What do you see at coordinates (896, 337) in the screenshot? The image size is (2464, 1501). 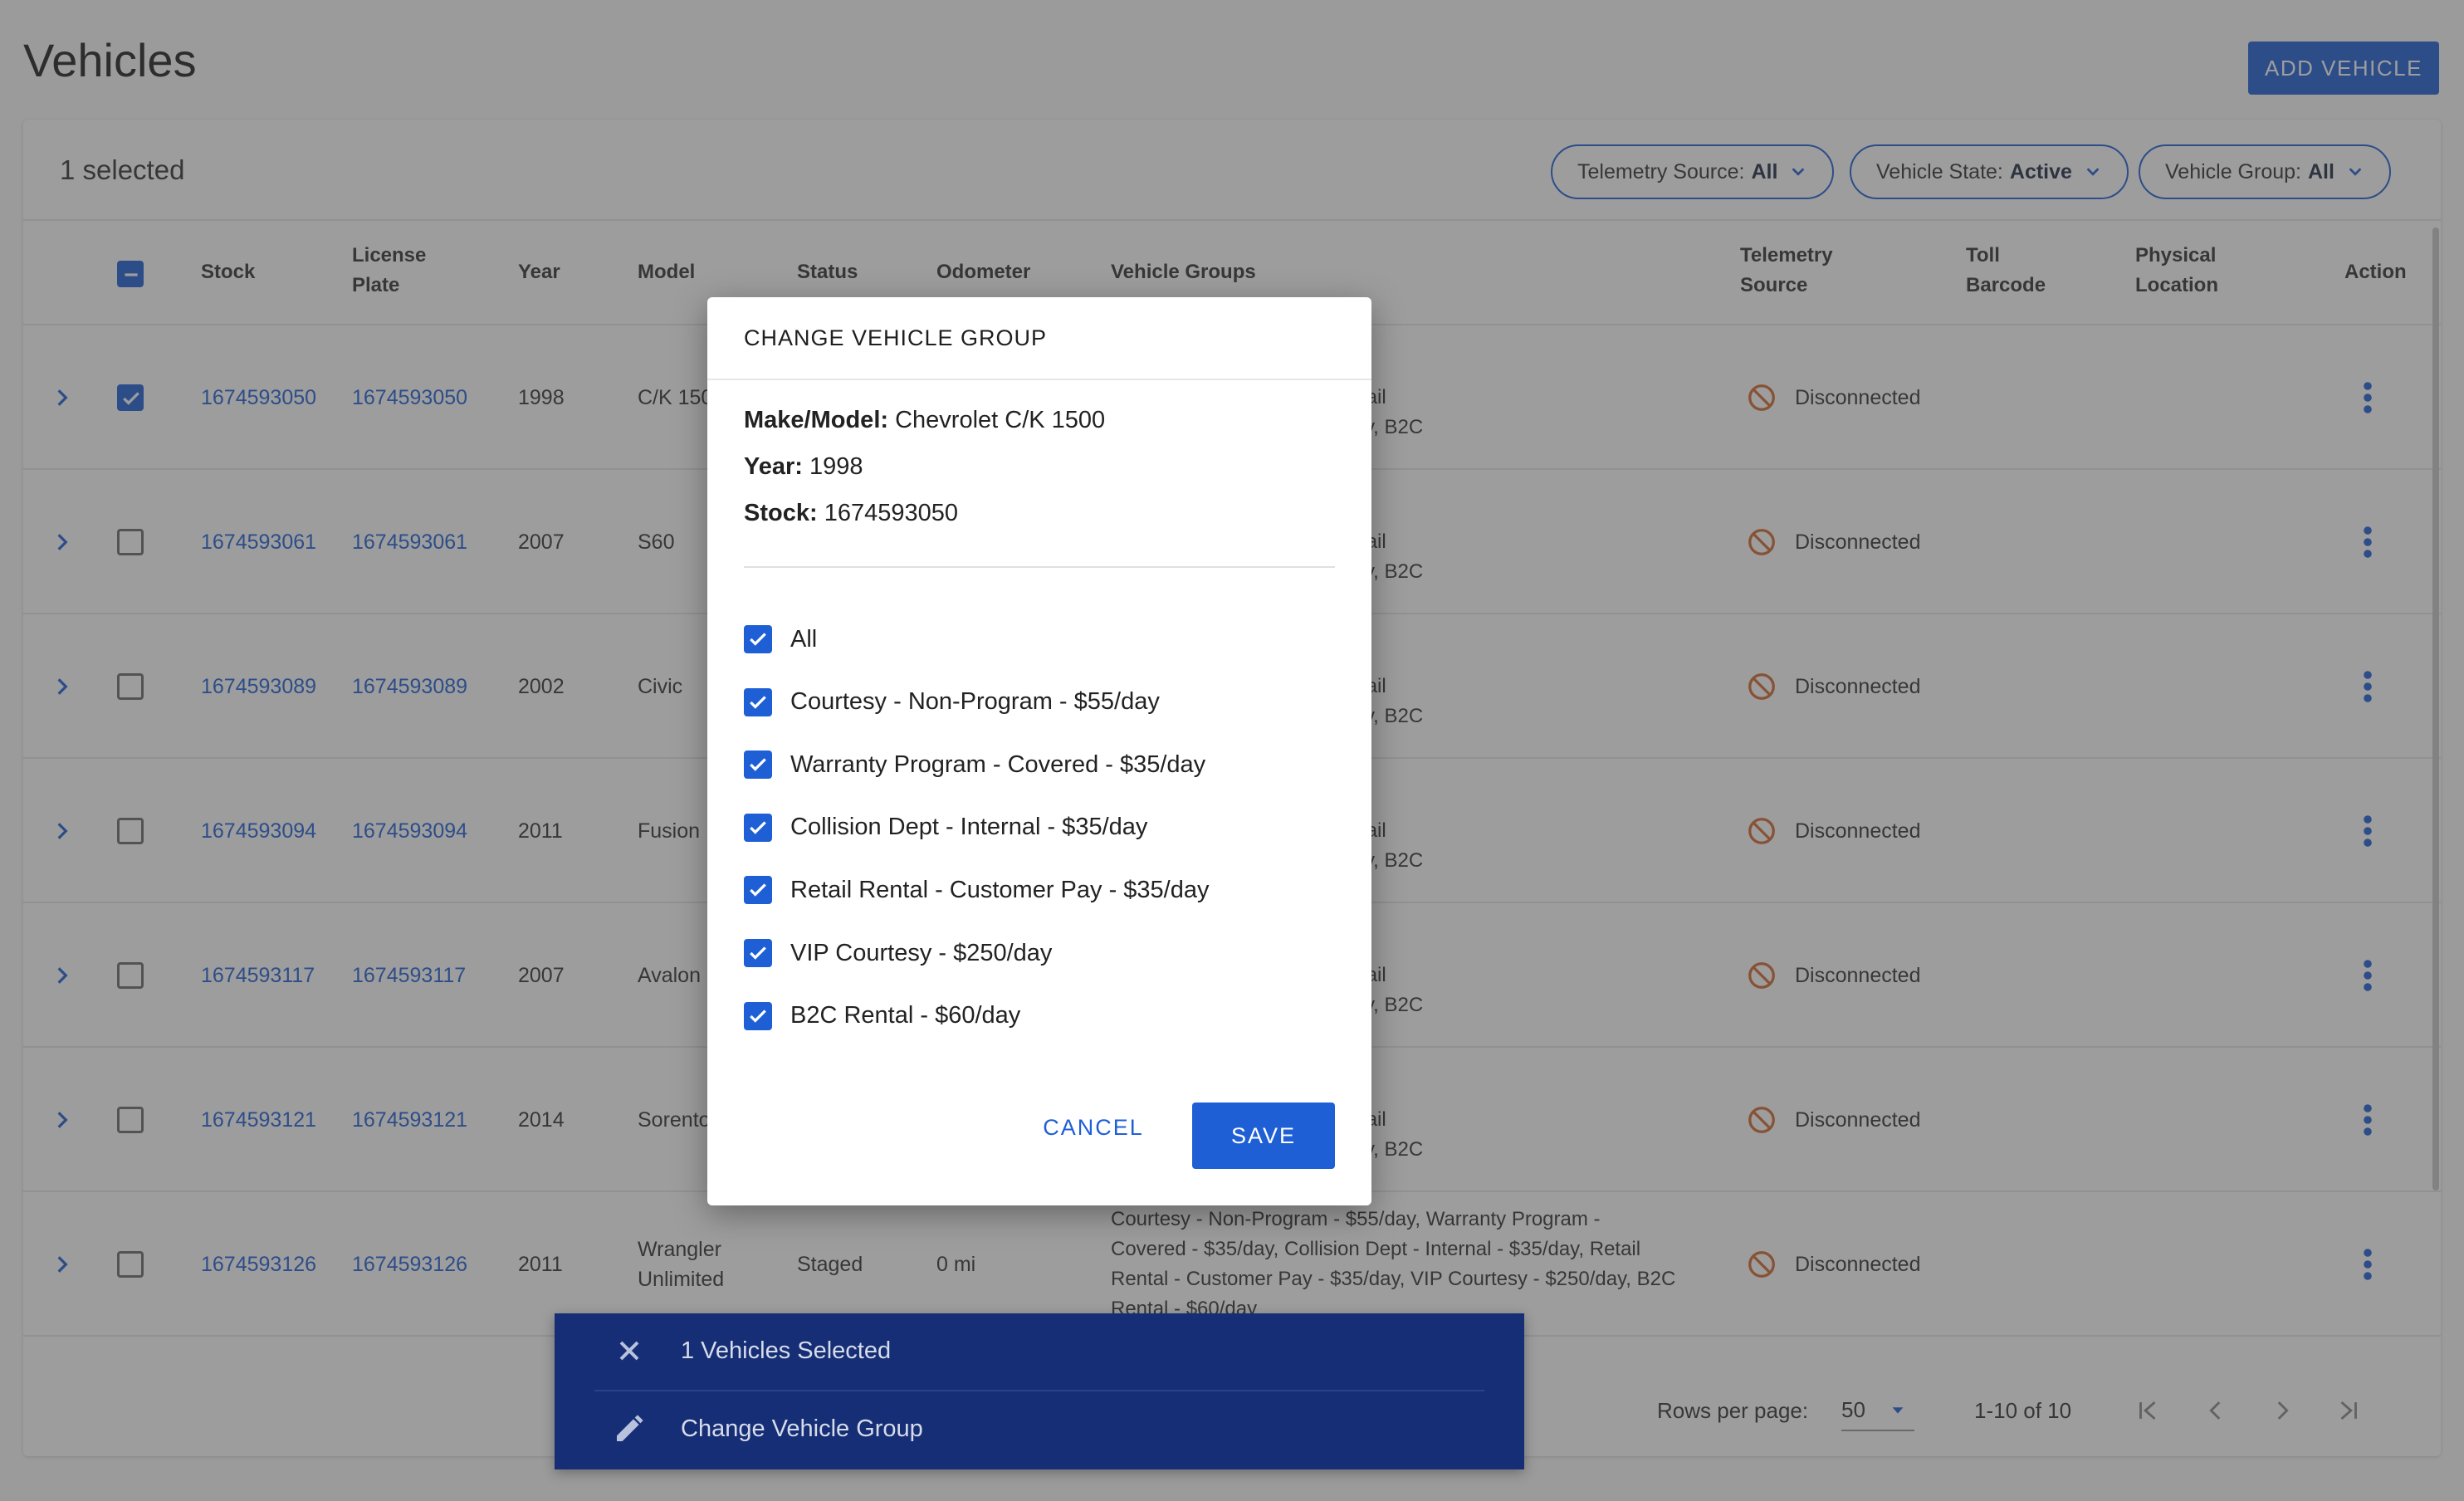 I see `dialog-title: CHANGE VEHICLE GROUP` at bounding box center [896, 337].